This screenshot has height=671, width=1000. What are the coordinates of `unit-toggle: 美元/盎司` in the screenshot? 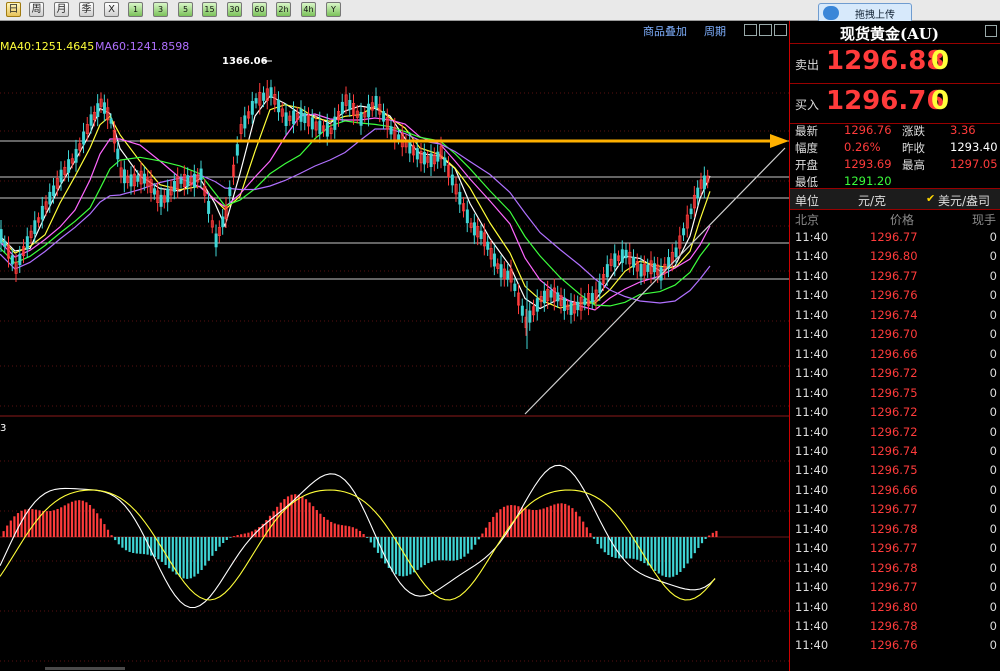 It's located at (964, 200).